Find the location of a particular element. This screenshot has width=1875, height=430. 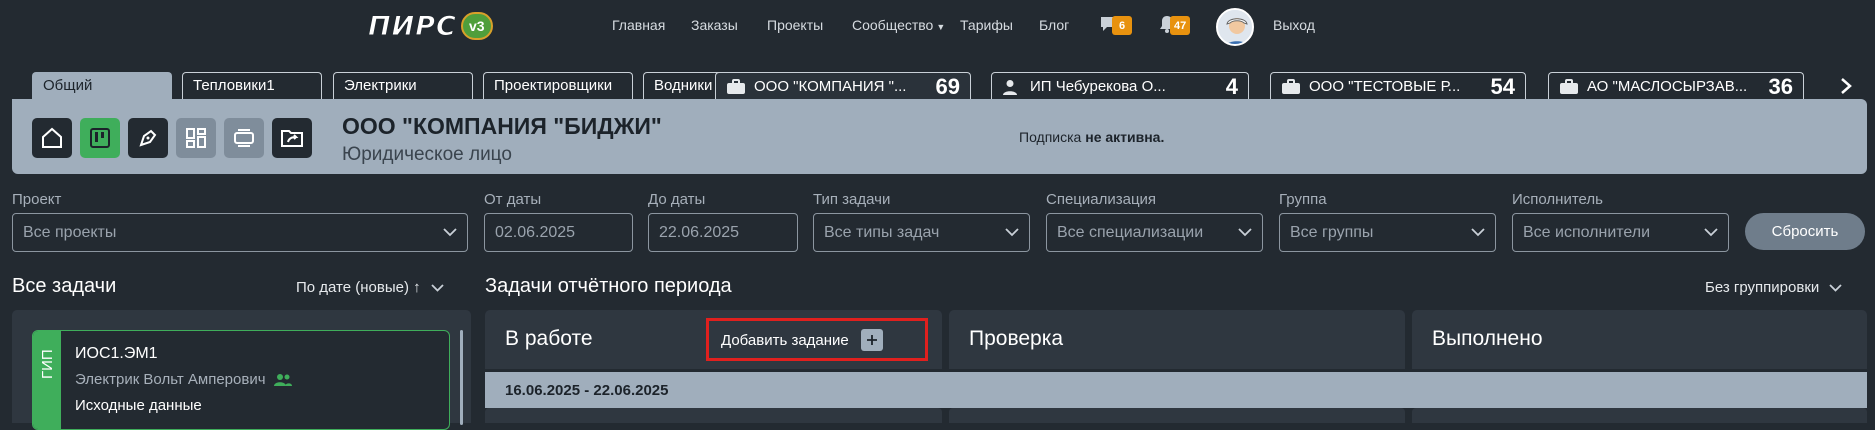

subscription-status-value: не активна. is located at coordinates (1125, 137).